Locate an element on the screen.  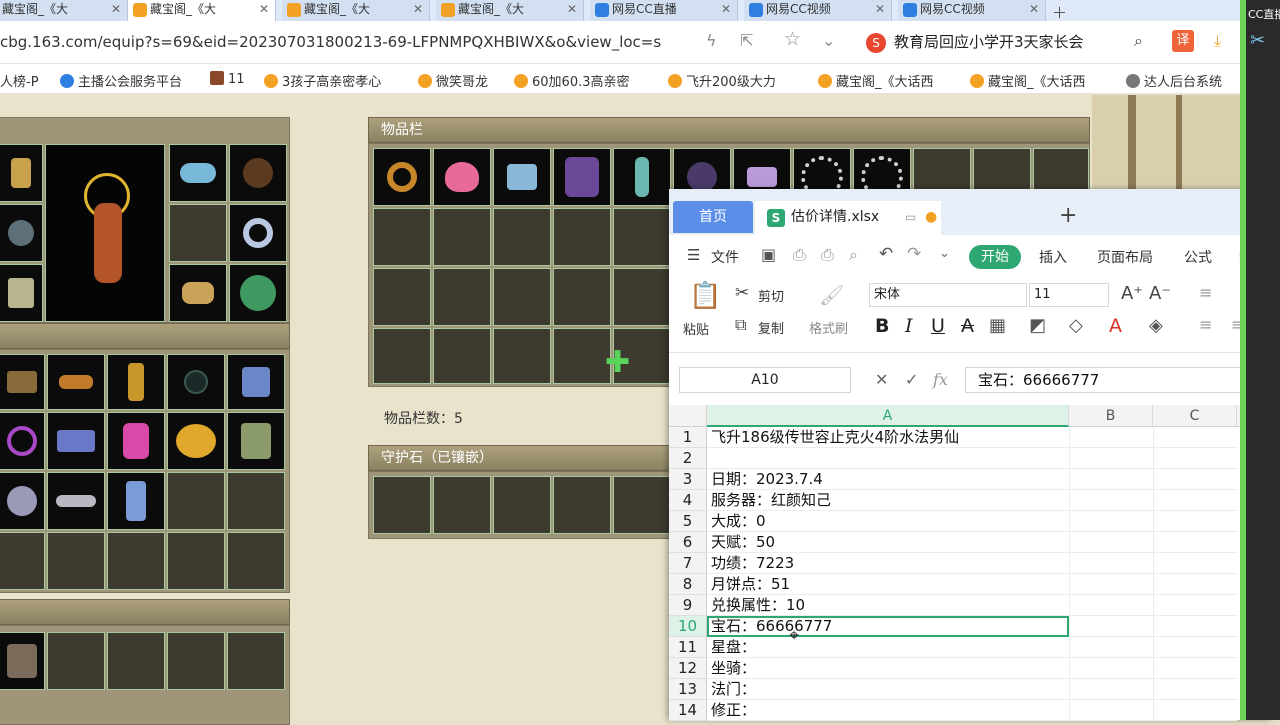
translate-icon: 译 is located at coordinates (1183, 41).